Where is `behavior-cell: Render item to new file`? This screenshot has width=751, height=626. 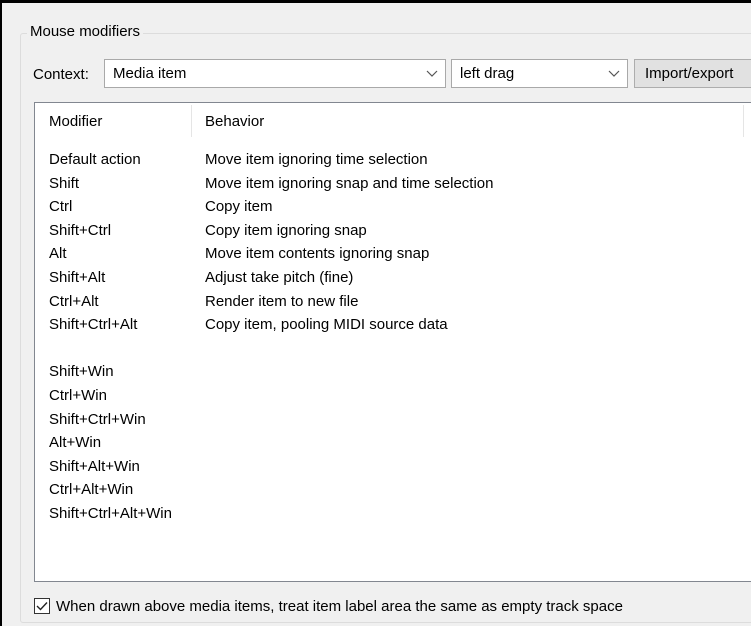 behavior-cell: Render item to new file is located at coordinates (282, 301).